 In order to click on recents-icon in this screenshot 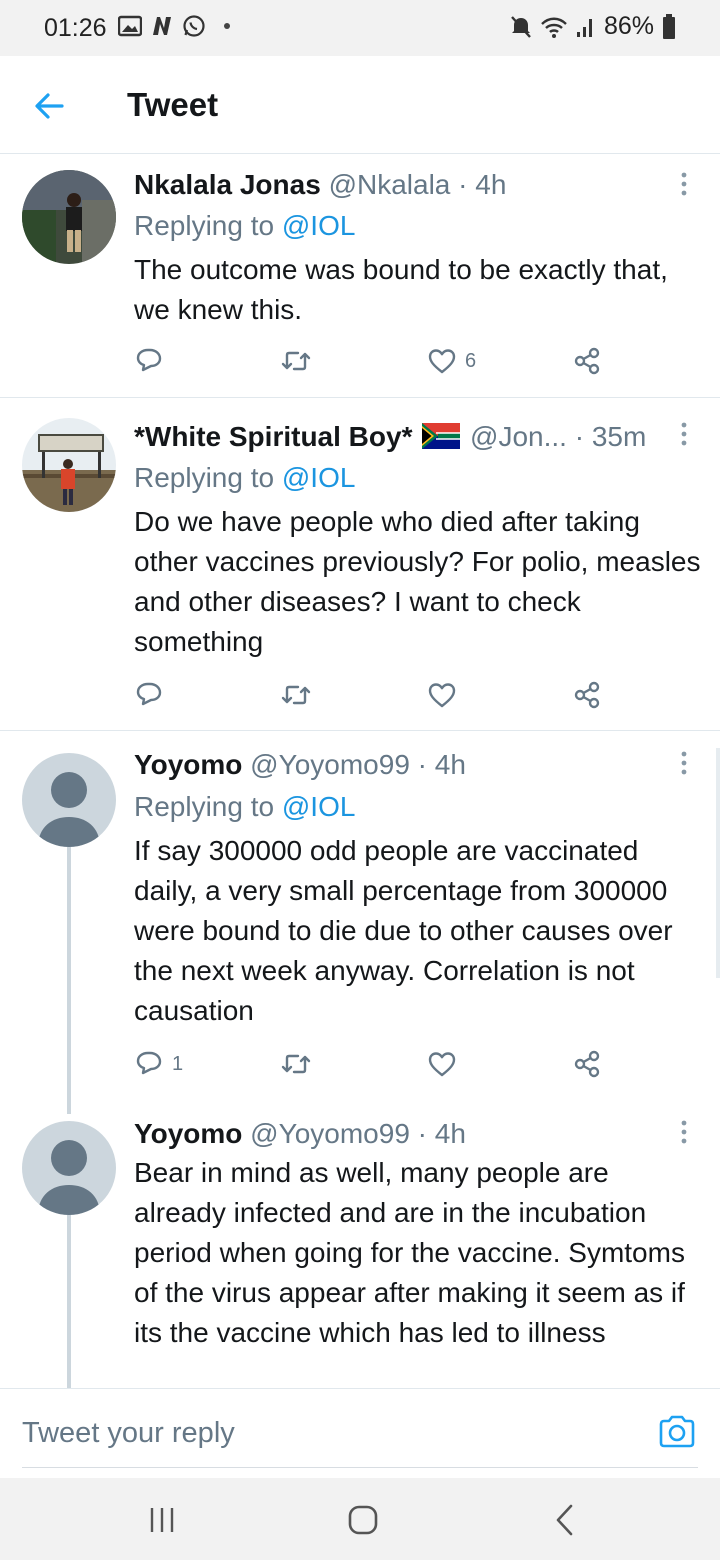, I will do `click(162, 1520)`.